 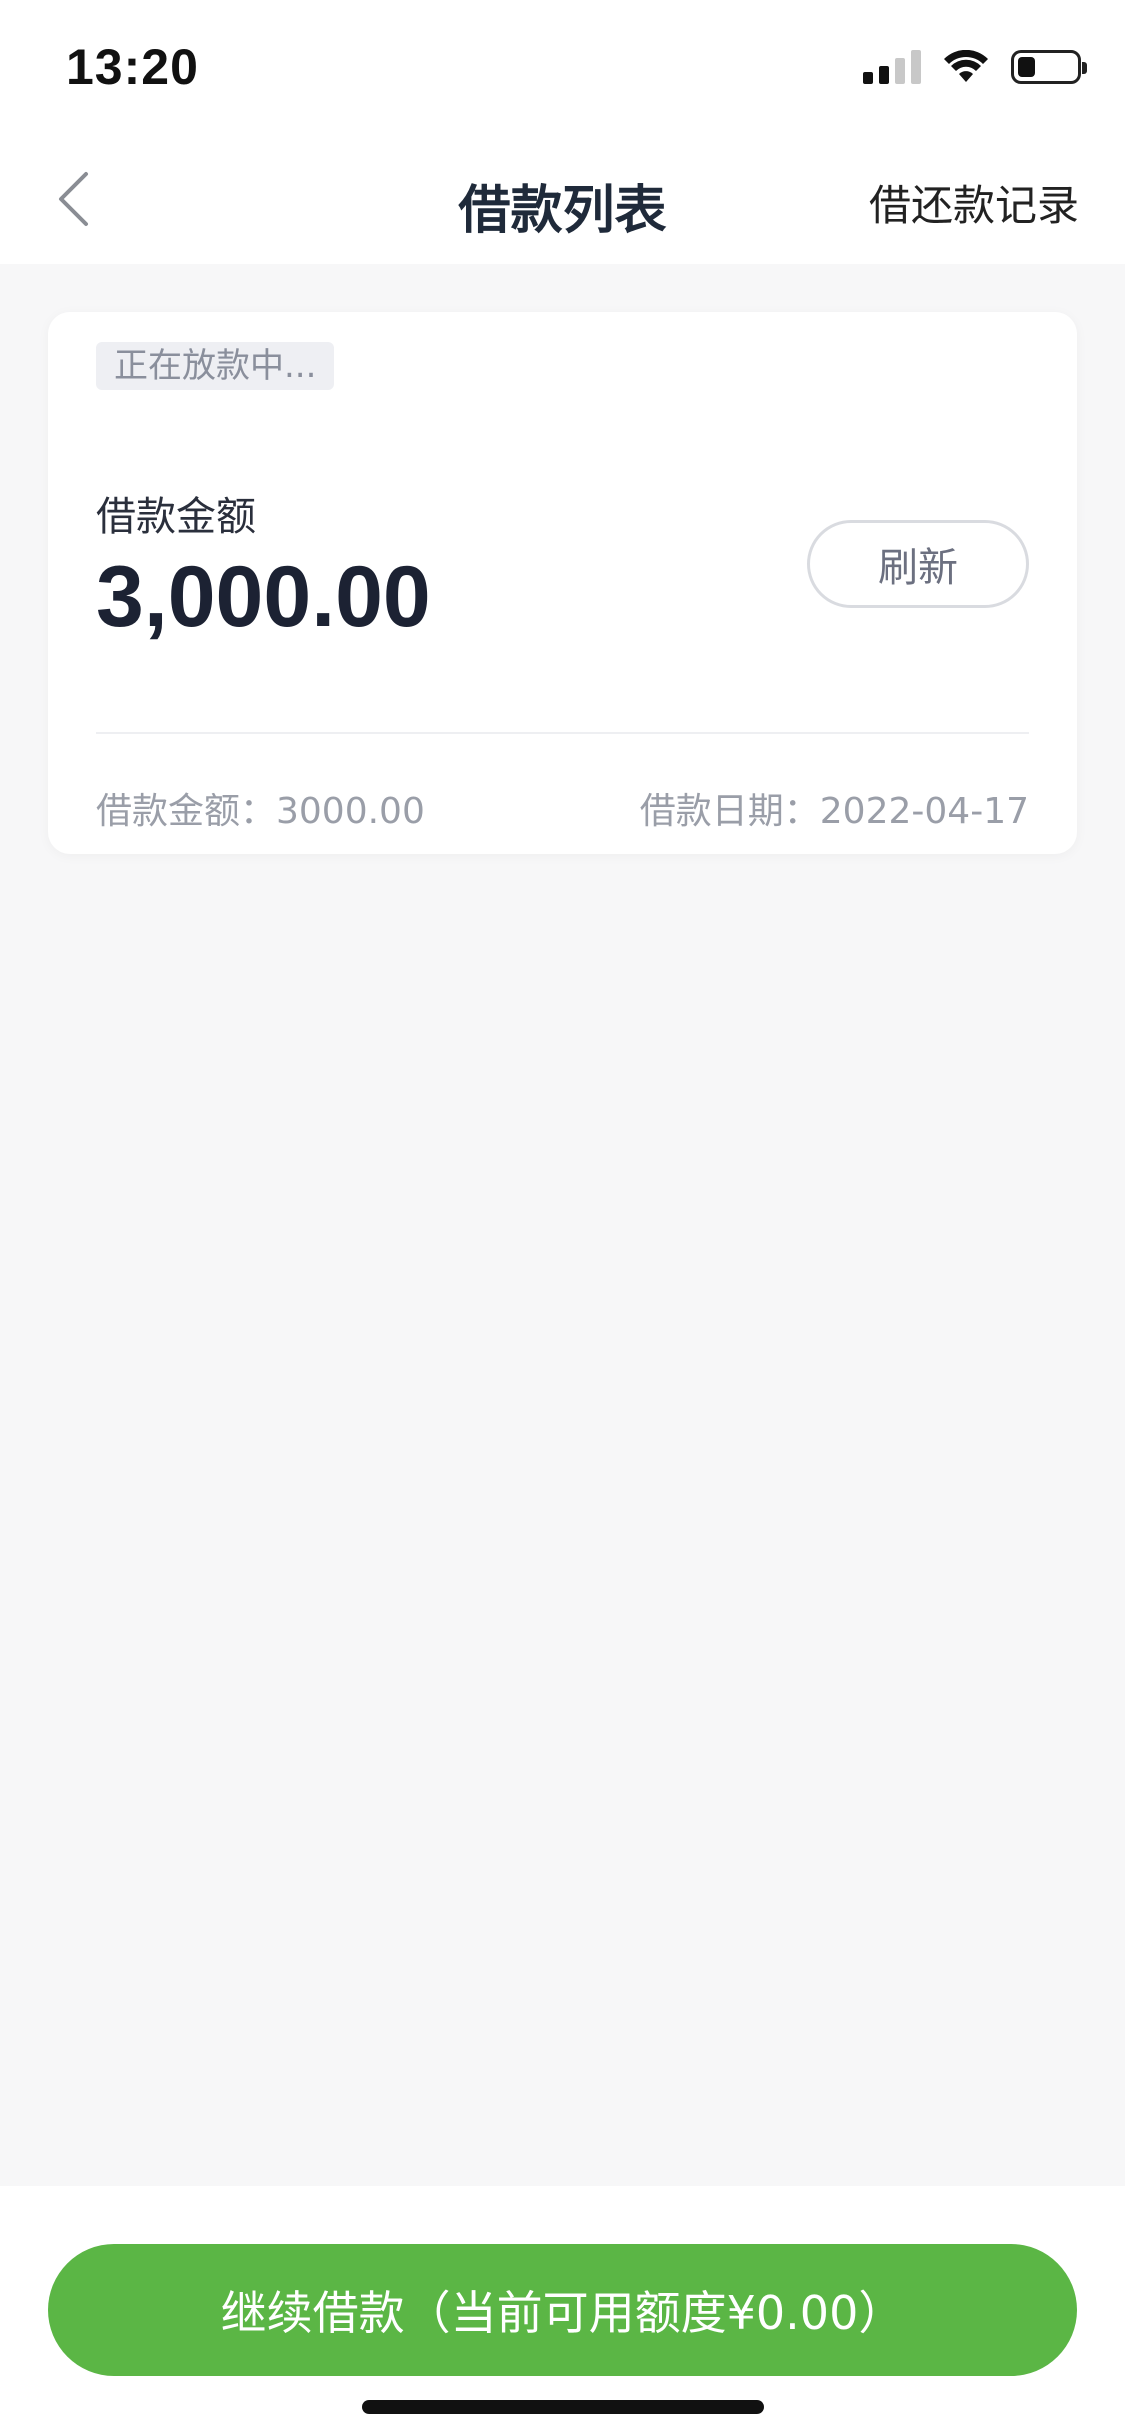 What do you see at coordinates (176, 517) in the screenshot?
I see `amount-label: 借款金额` at bounding box center [176, 517].